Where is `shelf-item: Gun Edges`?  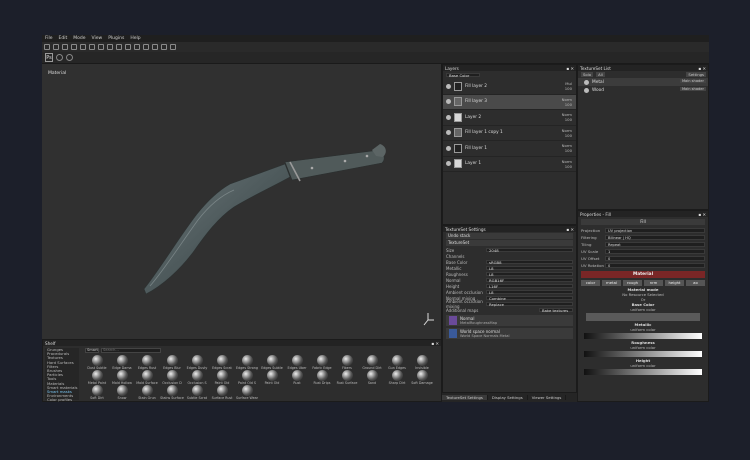
shelf-item: Gun Edges is located at coordinates (397, 362).